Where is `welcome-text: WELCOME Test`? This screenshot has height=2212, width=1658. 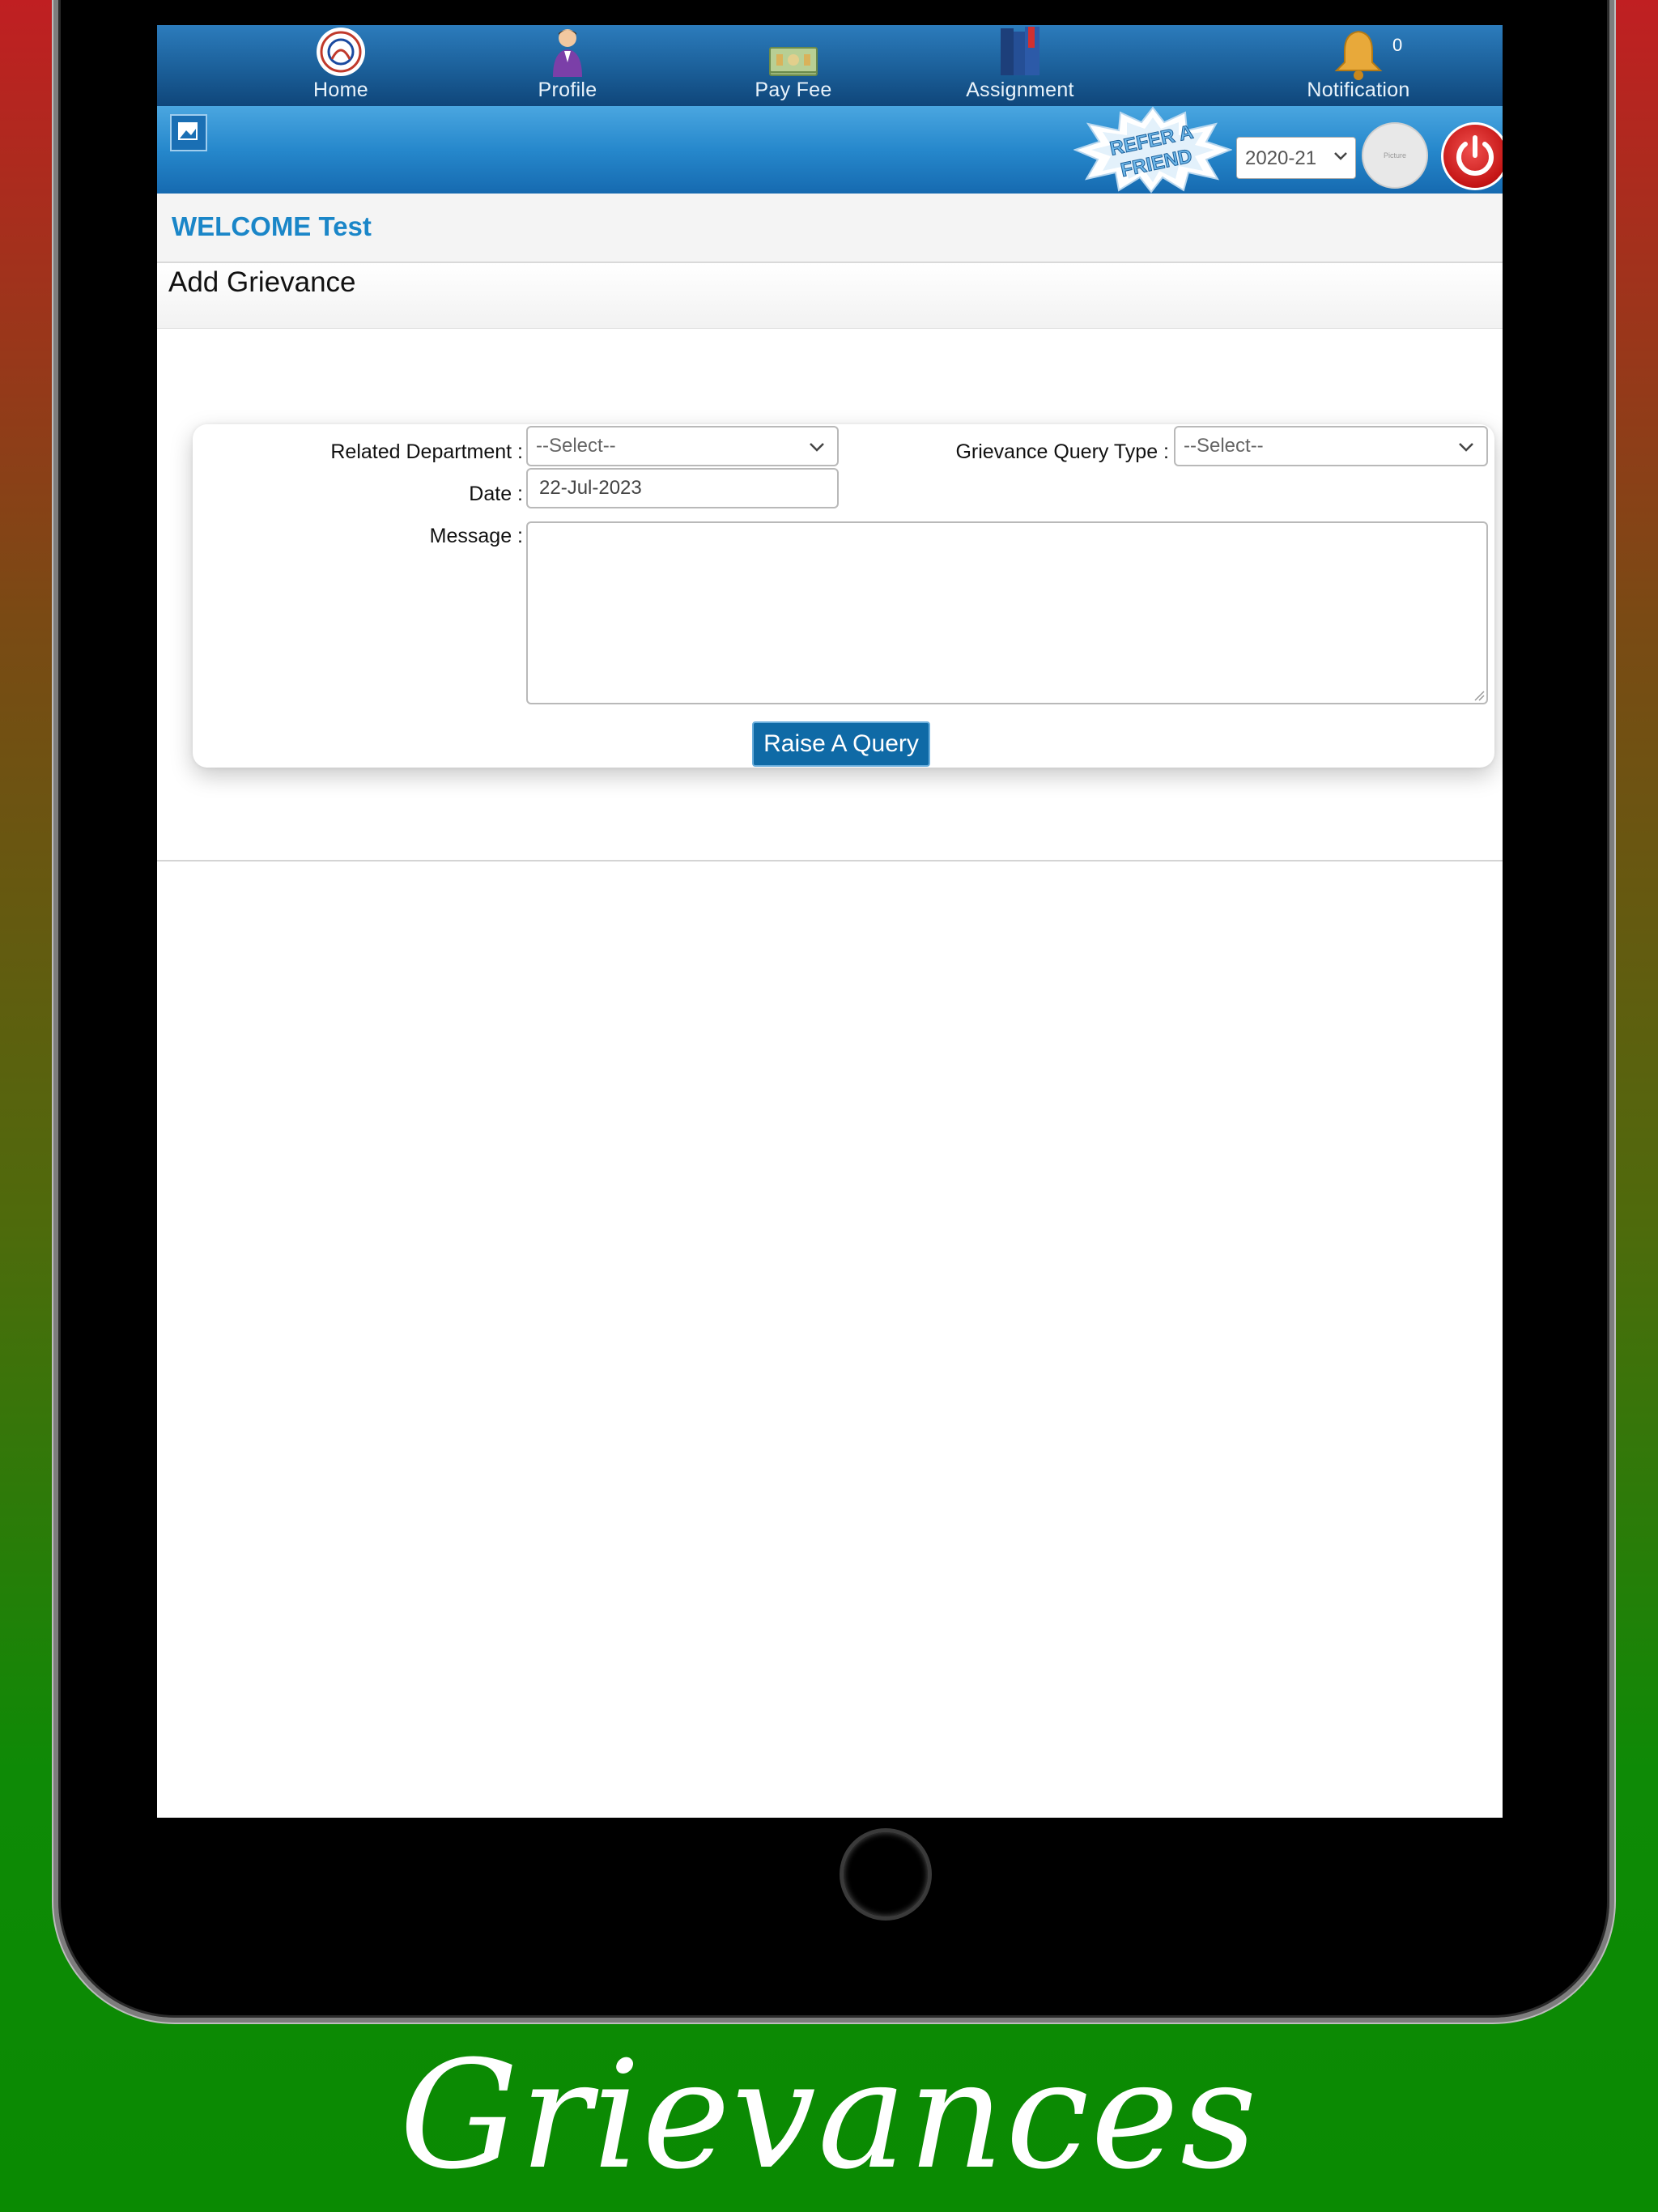 welcome-text: WELCOME Test is located at coordinates (272, 226).